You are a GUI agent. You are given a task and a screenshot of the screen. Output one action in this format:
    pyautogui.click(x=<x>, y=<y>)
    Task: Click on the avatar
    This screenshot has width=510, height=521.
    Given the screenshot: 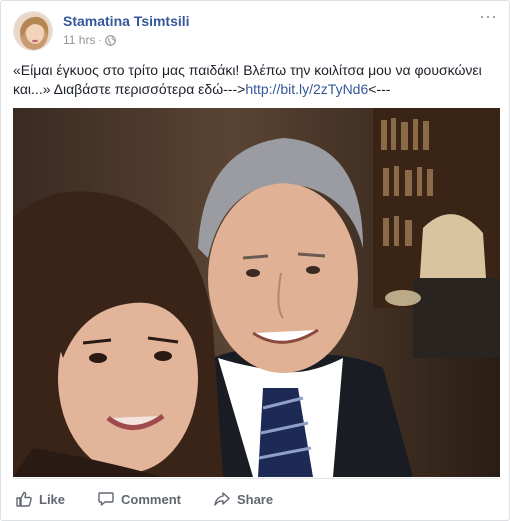 What is the action you would take?
    pyautogui.click(x=33, y=31)
    